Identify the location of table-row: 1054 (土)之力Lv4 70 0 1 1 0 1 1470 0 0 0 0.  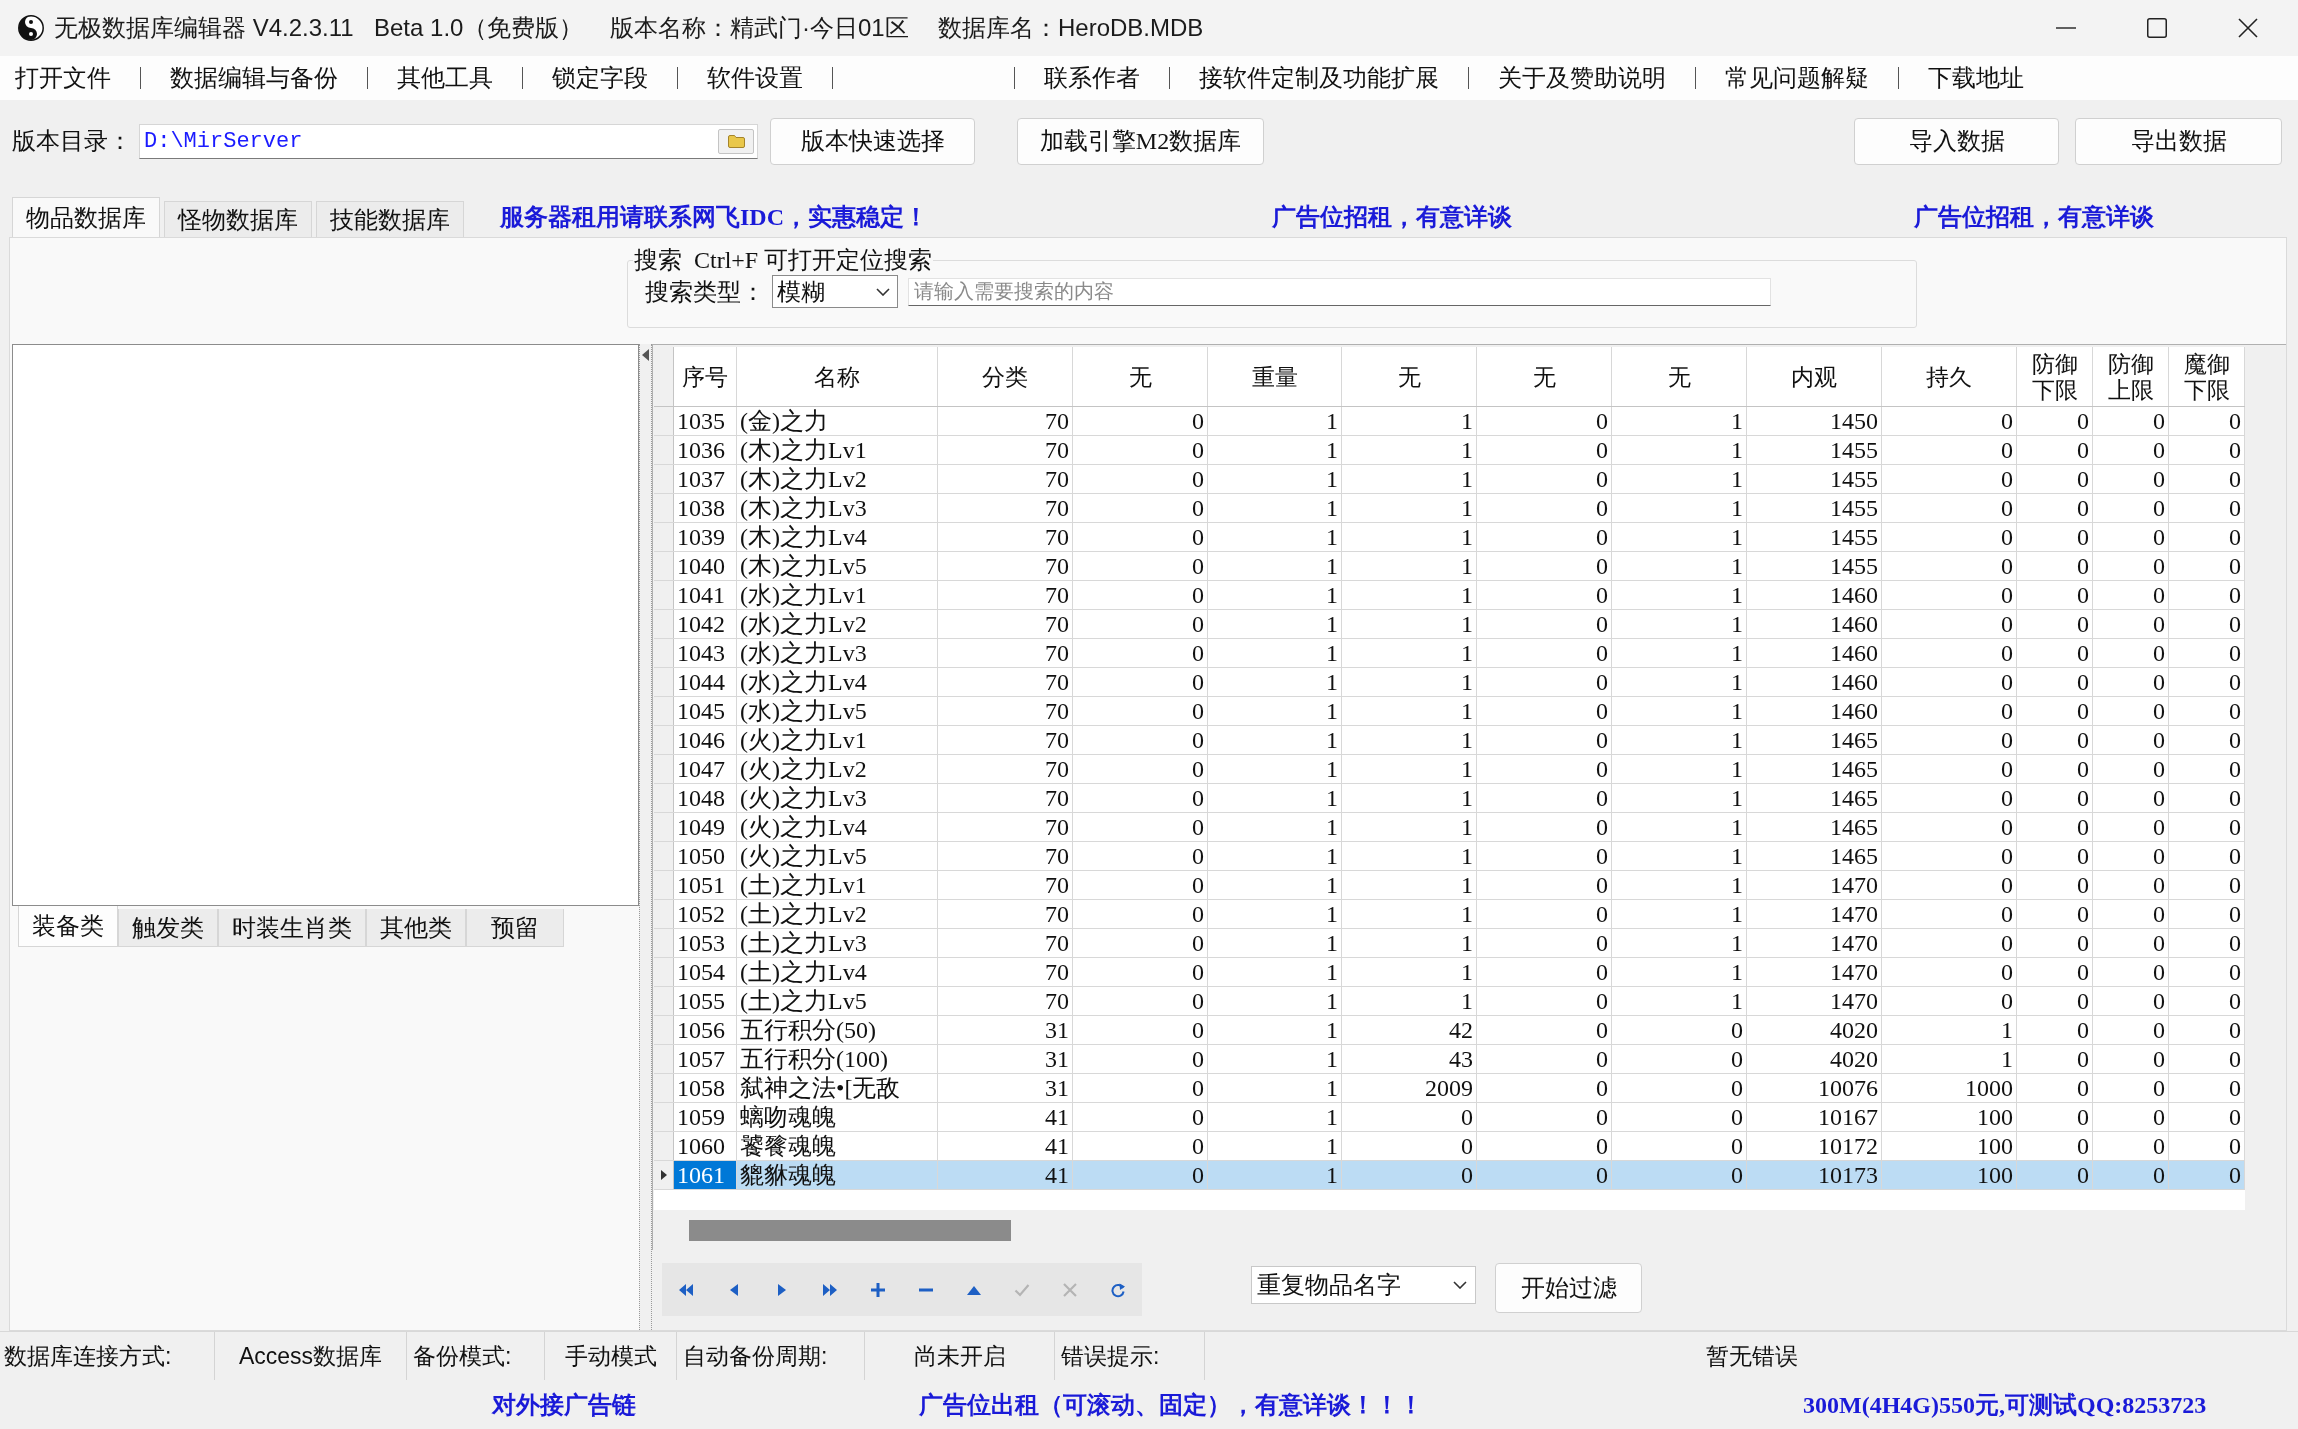
(1449, 972).